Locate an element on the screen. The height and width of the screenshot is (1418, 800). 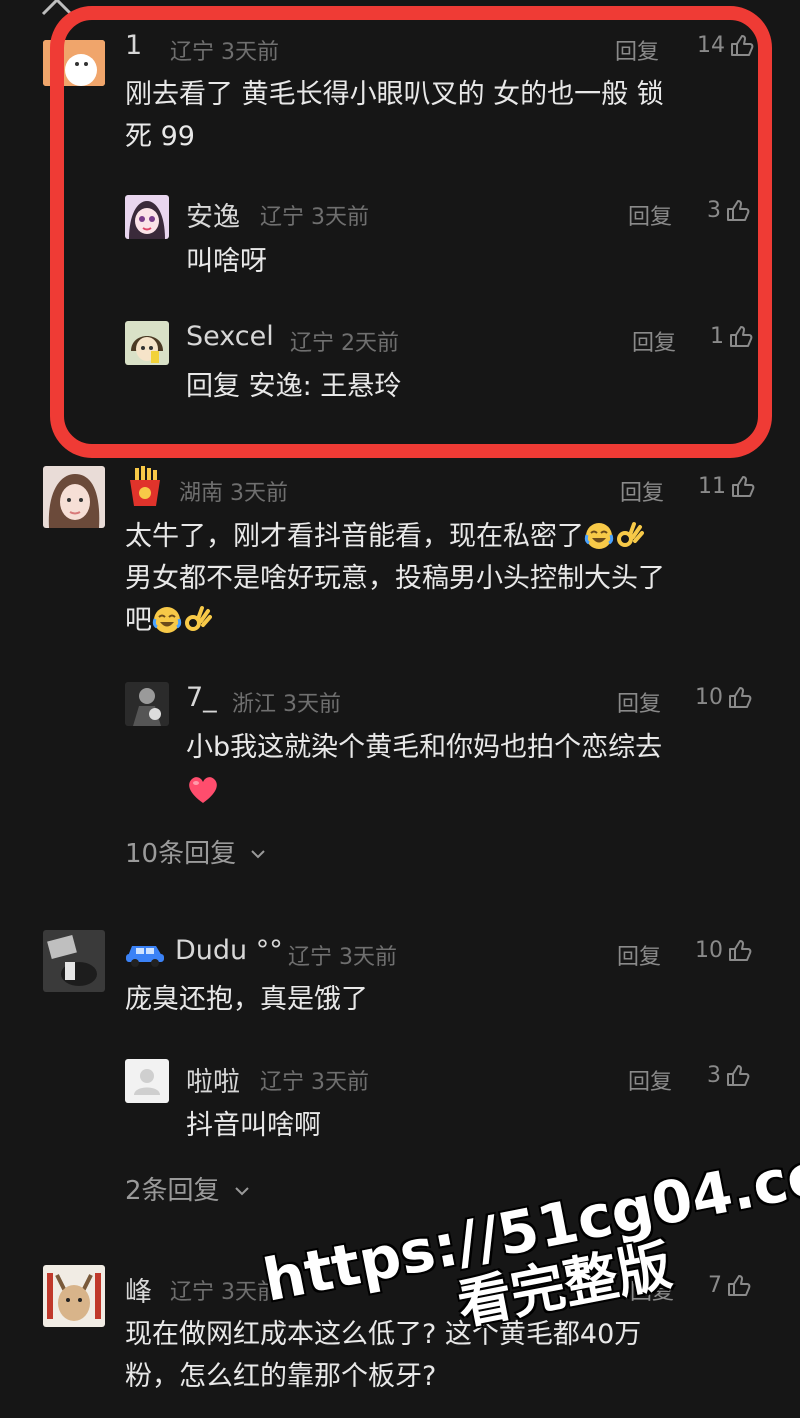
comment-text-line: 吧 is located at coordinates (168, 621).